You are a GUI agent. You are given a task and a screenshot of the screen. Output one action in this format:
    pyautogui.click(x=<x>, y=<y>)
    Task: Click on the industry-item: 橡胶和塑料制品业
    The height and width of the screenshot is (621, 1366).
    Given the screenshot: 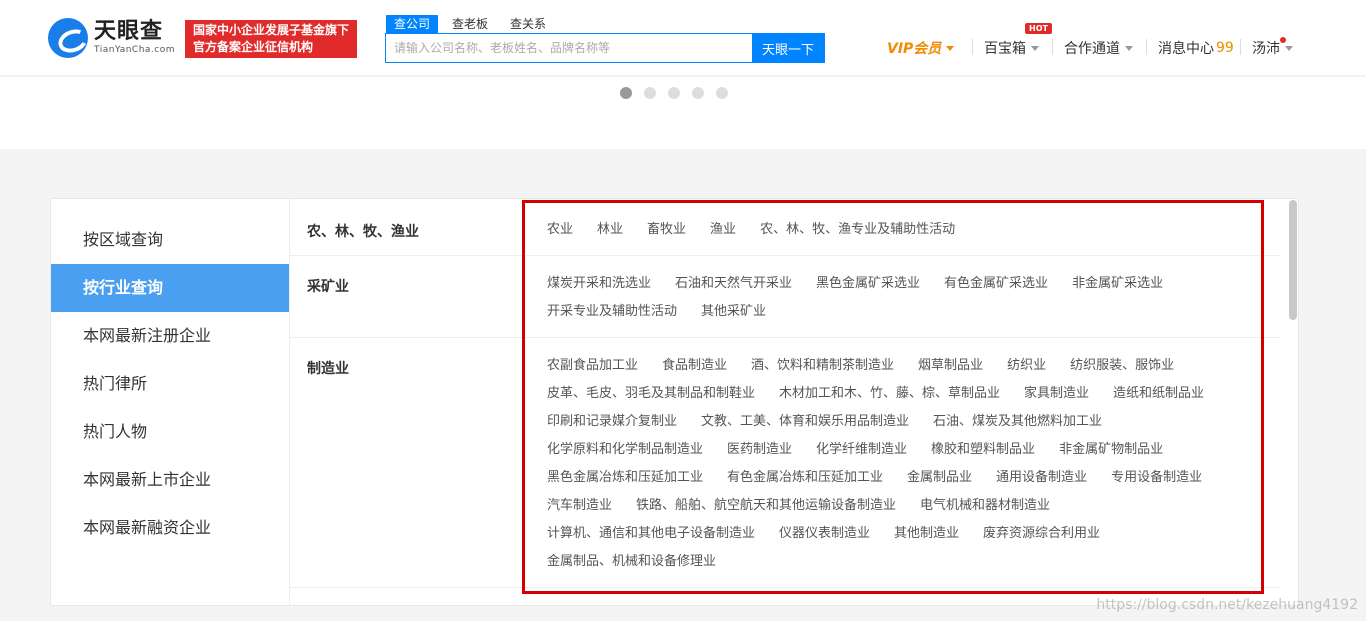 What is the action you would take?
    pyautogui.click(x=983, y=450)
    